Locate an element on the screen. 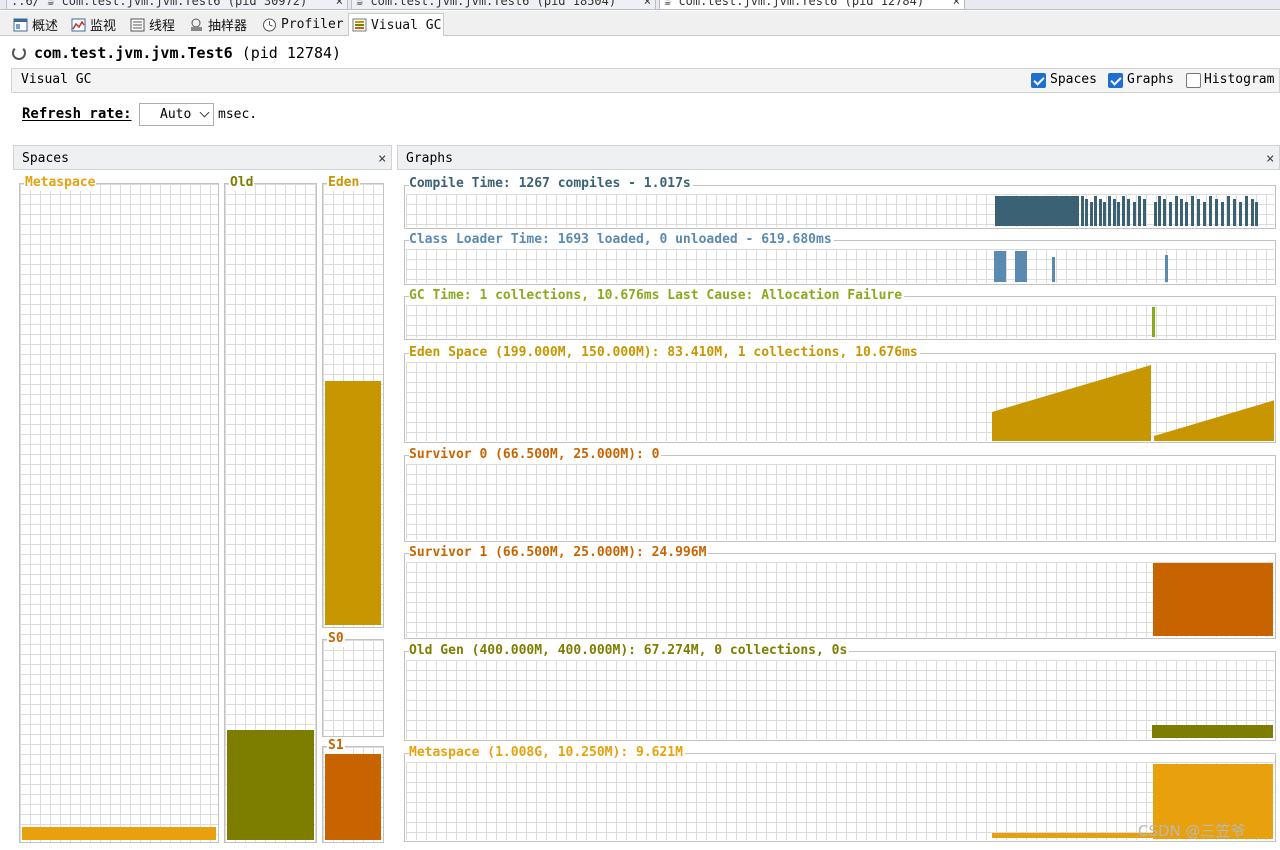 Image resolution: width=1280 pixels, height=850 pixels. doc-tab-label: ☕ com.test.jvm.jvm.Test6 (pid 12784) is located at coordinates (794, 4).